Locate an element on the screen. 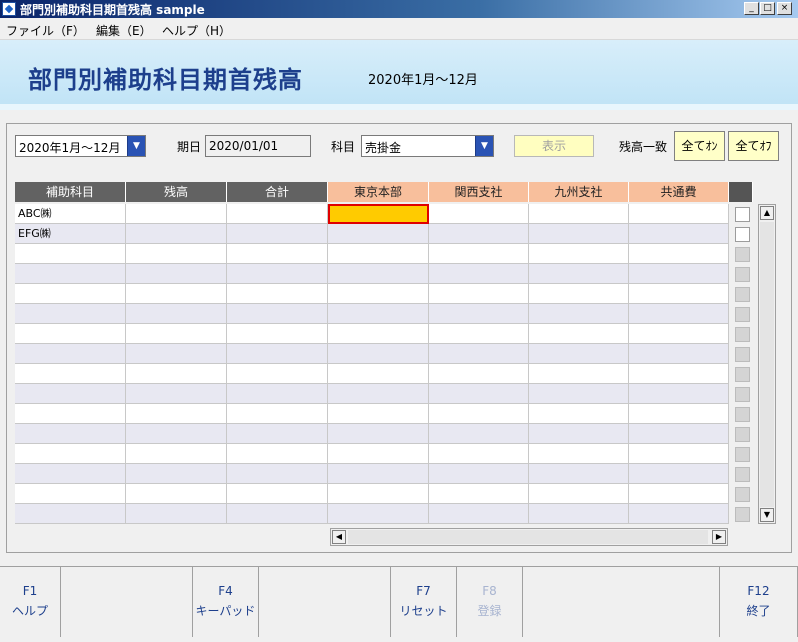  fkey-f8-button: F8 登録 is located at coordinates (490, 602).